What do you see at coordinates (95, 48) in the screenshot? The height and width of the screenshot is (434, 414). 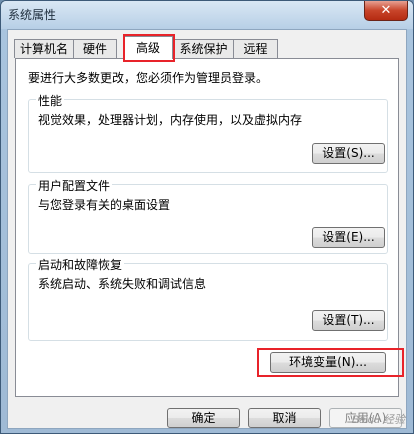 I see `tab-hardware: 硬件` at bounding box center [95, 48].